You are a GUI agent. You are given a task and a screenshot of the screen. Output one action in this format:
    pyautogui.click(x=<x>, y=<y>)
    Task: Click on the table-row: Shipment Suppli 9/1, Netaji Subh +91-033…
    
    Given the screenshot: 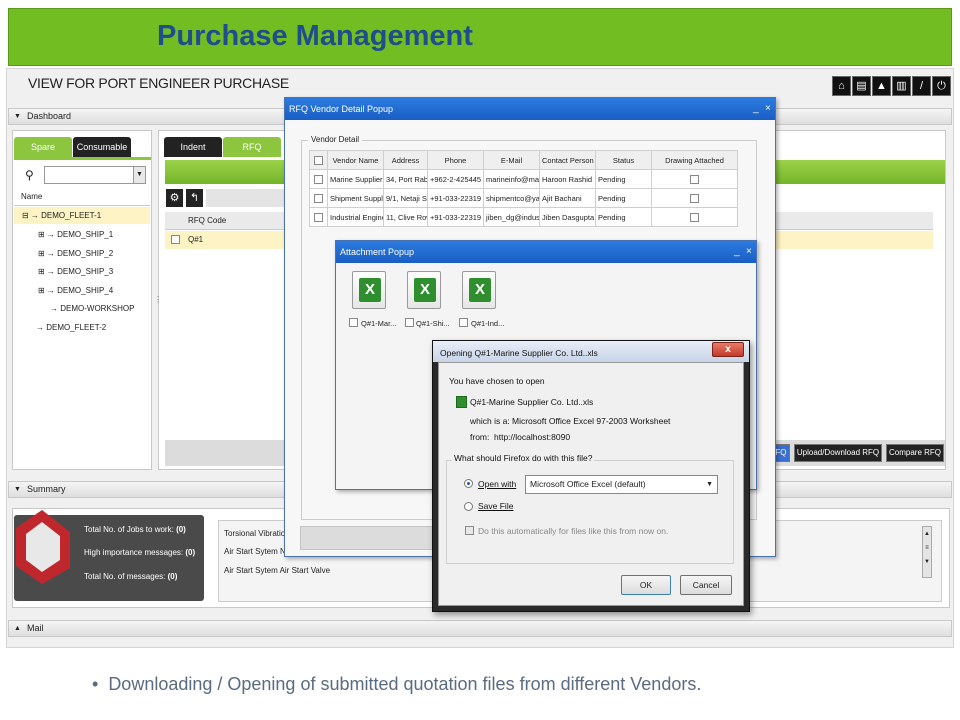 What is the action you would take?
    pyautogui.click(x=523, y=198)
    